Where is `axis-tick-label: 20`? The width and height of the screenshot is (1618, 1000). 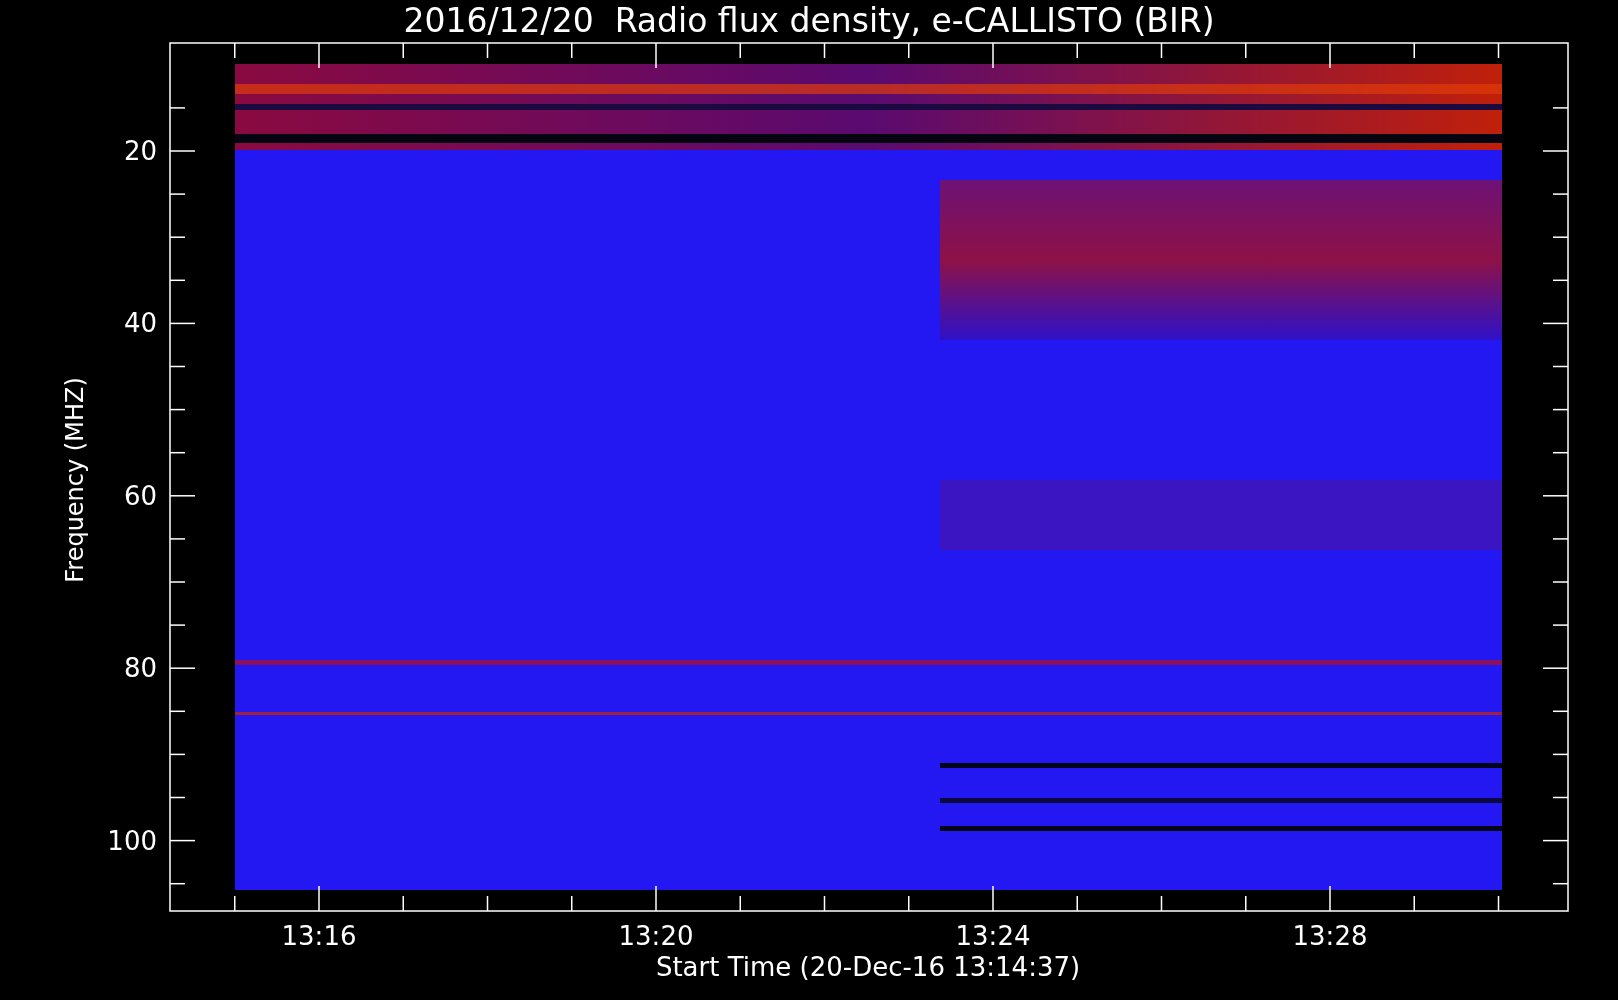 axis-tick-label: 20 is located at coordinates (140, 151).